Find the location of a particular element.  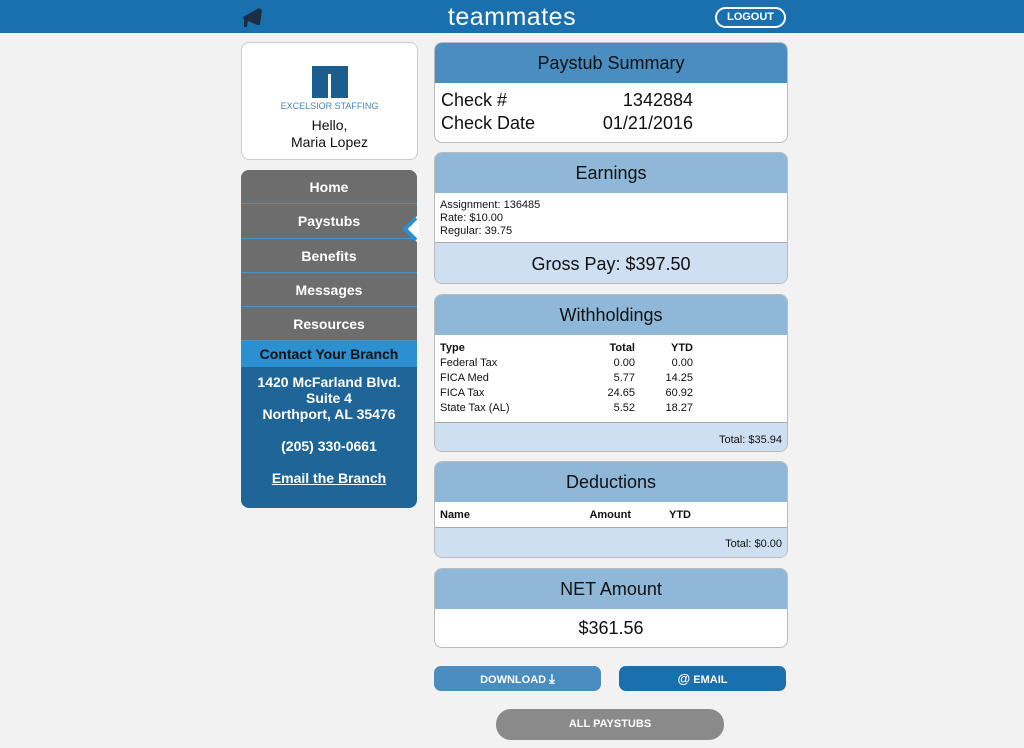

sidebar-item-messages: Messages is located at coordinates (329, 290).